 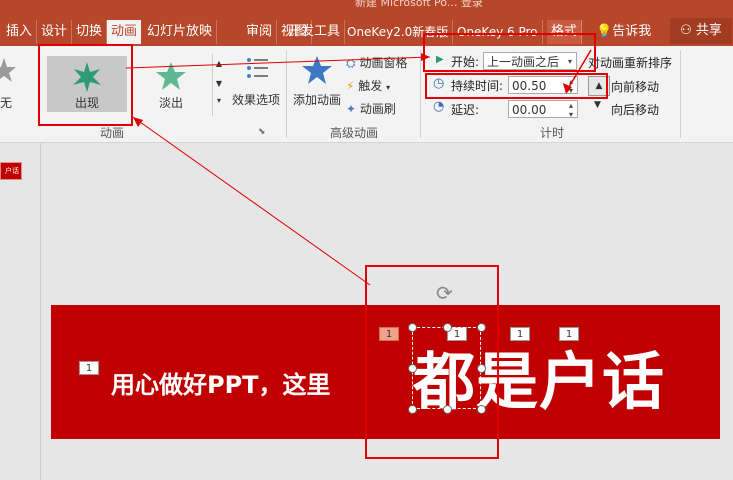 What do you see at coordinates (85, 85) in the screenshot?
I see `highlight-box-appear` at bounding box center [85, 85].